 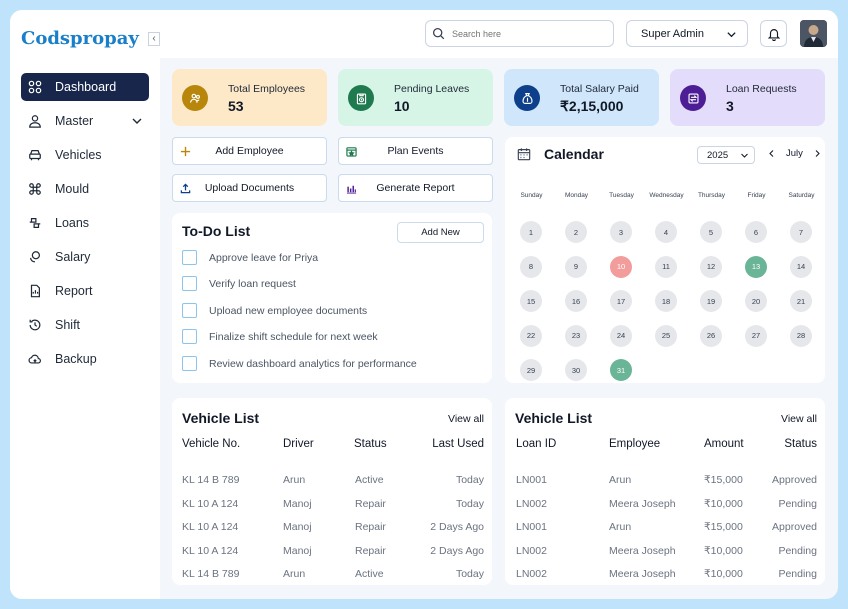 What do you see at coordinates (85, 155) in the screenshot?
I see `sidebar-item-vehicles: Vehicles` at bounding box center [85, 155].